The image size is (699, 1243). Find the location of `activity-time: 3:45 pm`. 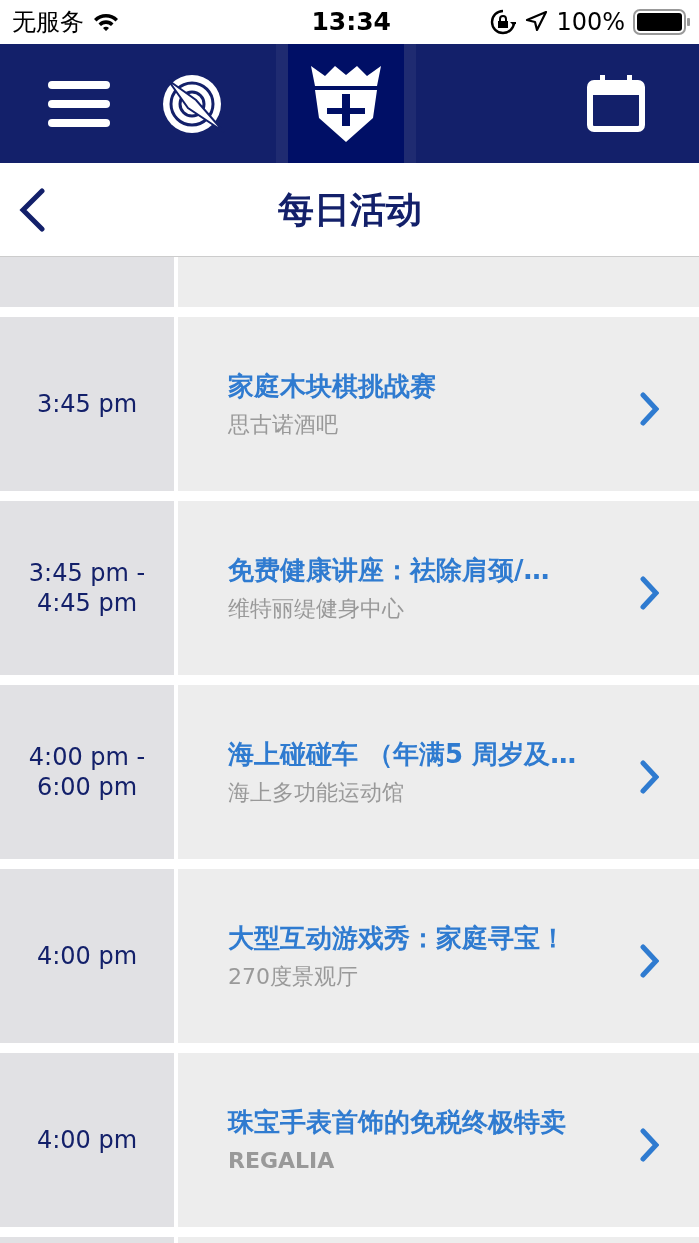

activity-time: 3:45 pm is located at coordinates (87, 404).